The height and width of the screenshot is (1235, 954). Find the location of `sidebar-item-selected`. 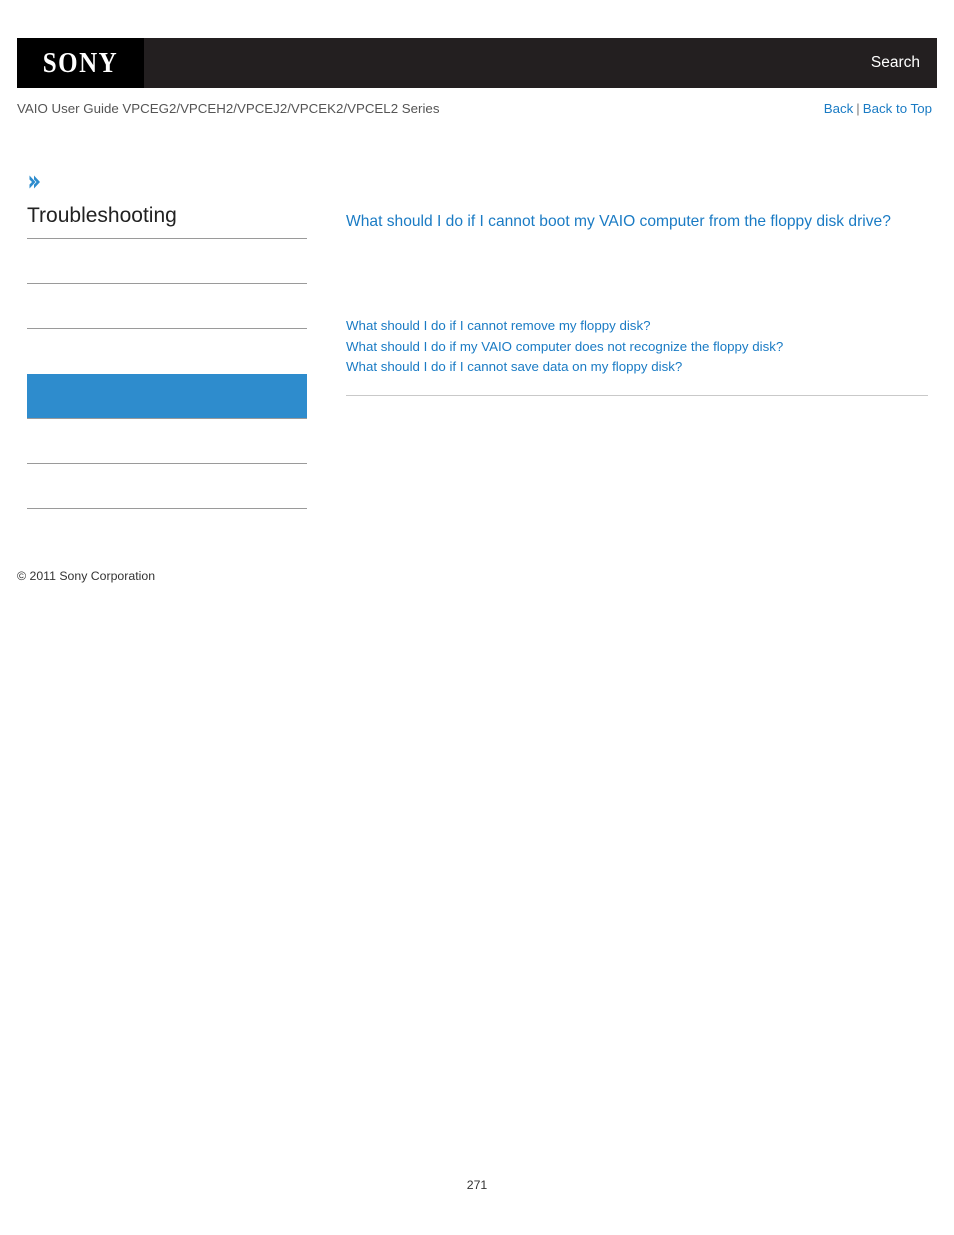

sidebar-item-selected is located at coordinates (167, 396).